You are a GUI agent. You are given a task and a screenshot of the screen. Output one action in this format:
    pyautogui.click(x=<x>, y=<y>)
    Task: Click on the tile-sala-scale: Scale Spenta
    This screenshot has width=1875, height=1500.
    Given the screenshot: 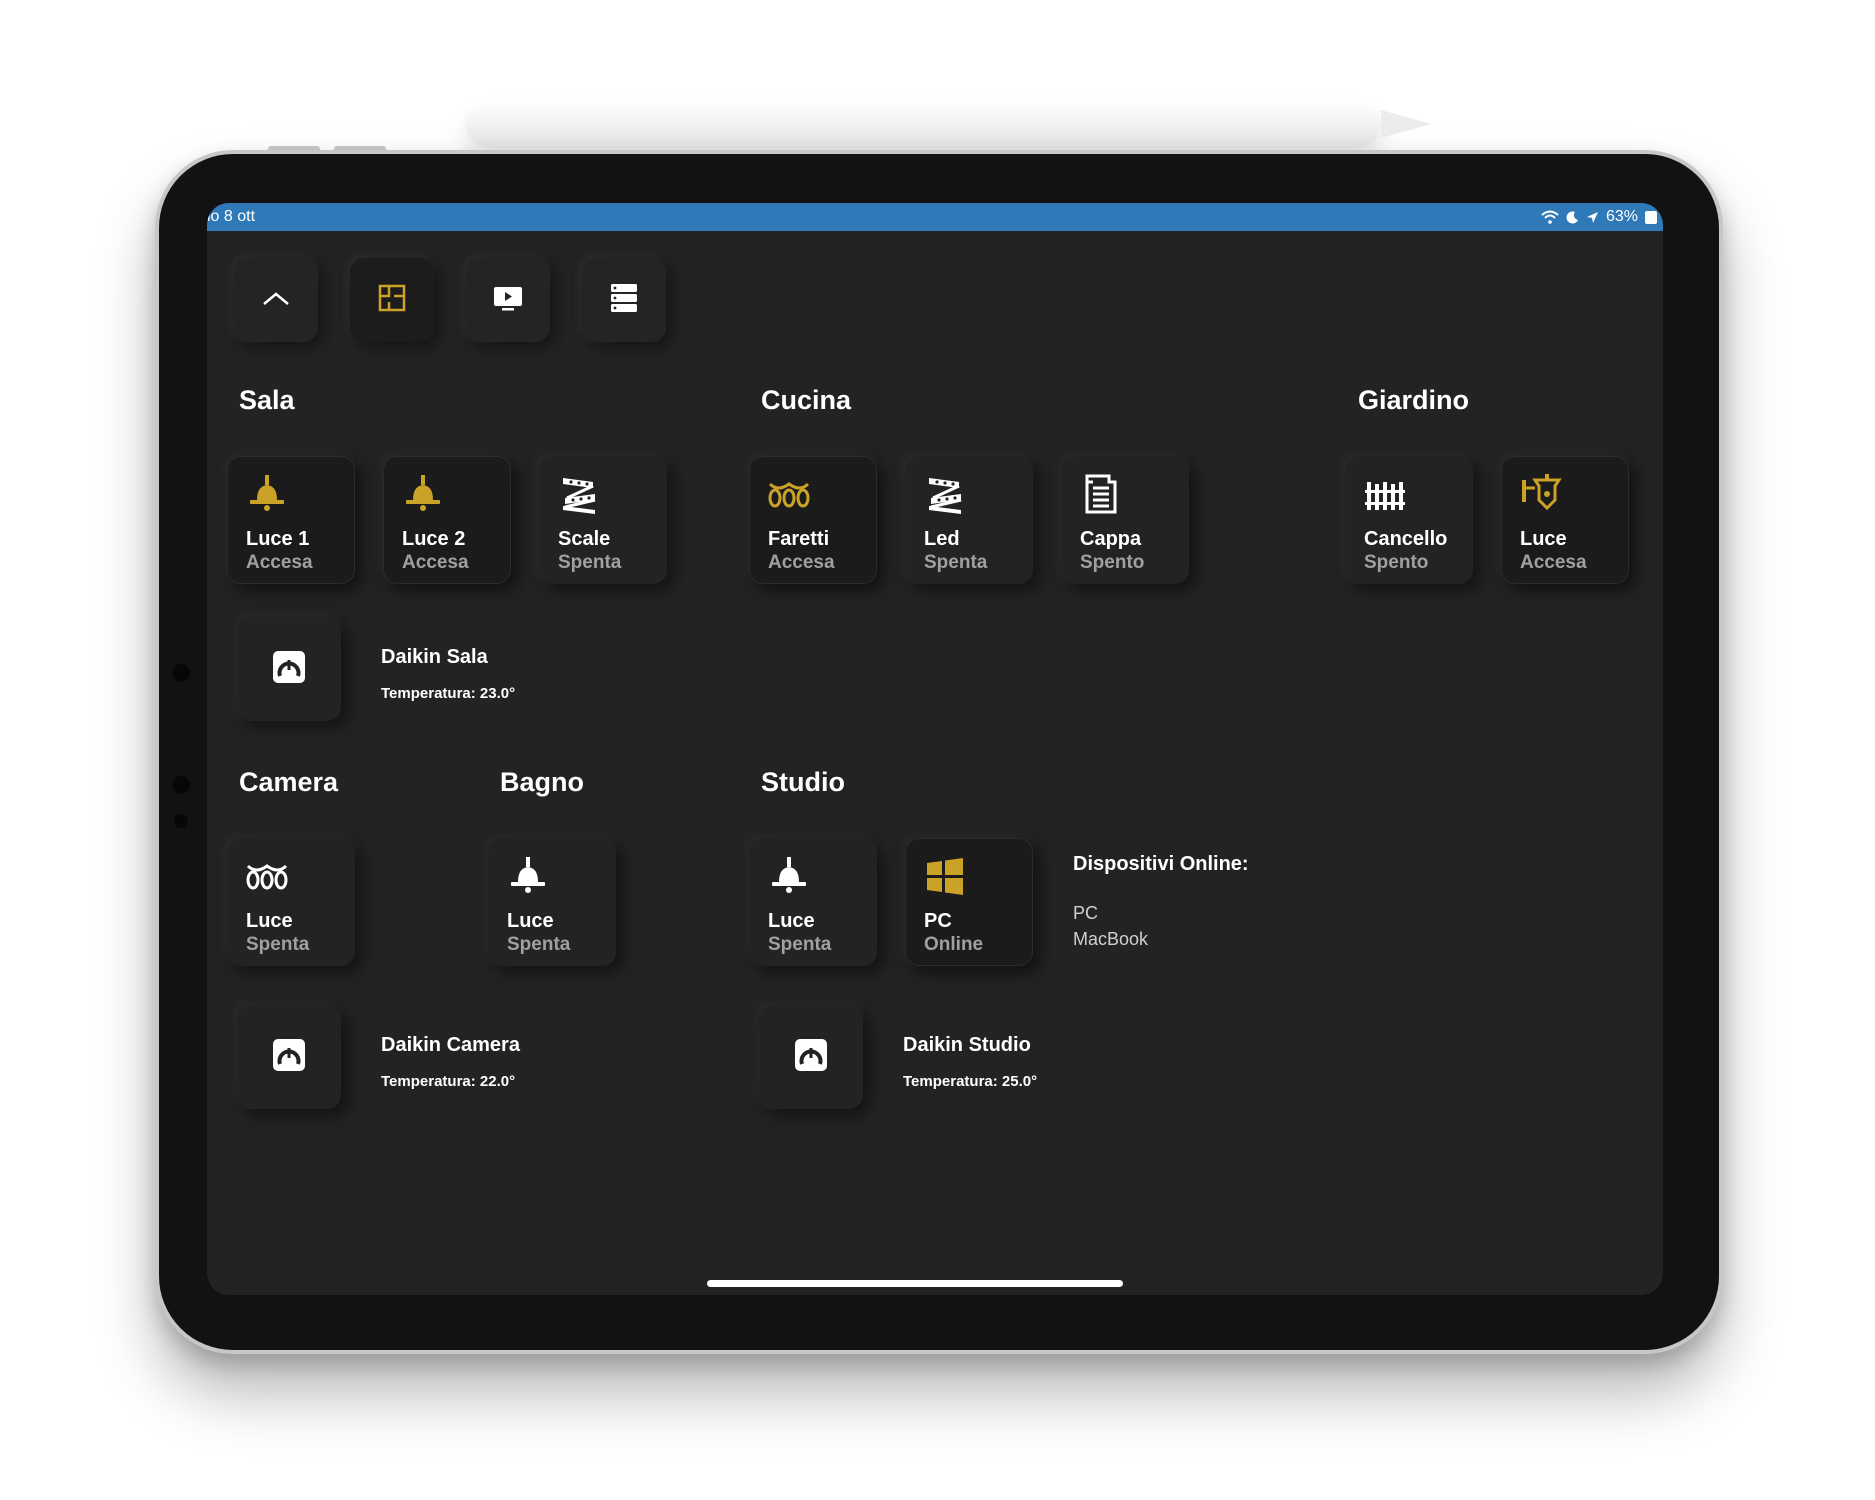 What is the action you would take?
    pyautogui.click(x=603, y=520)
    